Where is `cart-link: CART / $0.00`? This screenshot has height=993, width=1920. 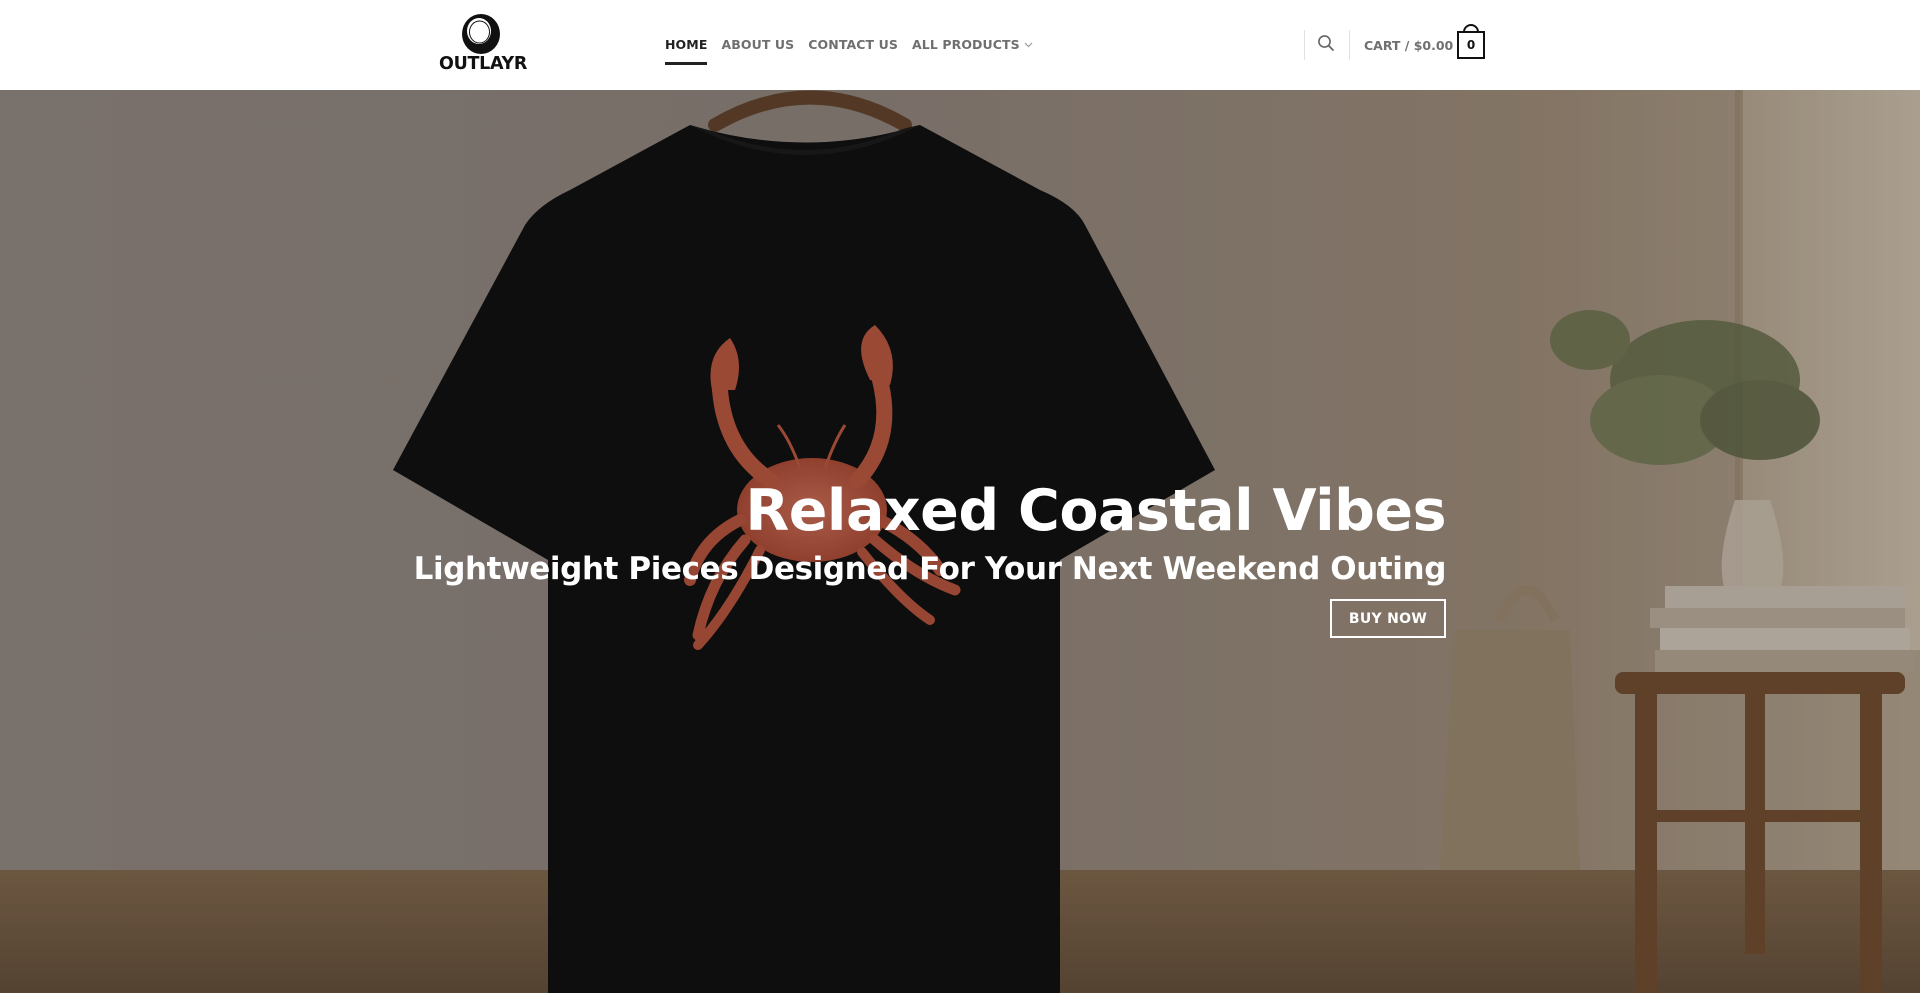
cart-link: CART / $0.00 is located at coordinates (1408, 45).